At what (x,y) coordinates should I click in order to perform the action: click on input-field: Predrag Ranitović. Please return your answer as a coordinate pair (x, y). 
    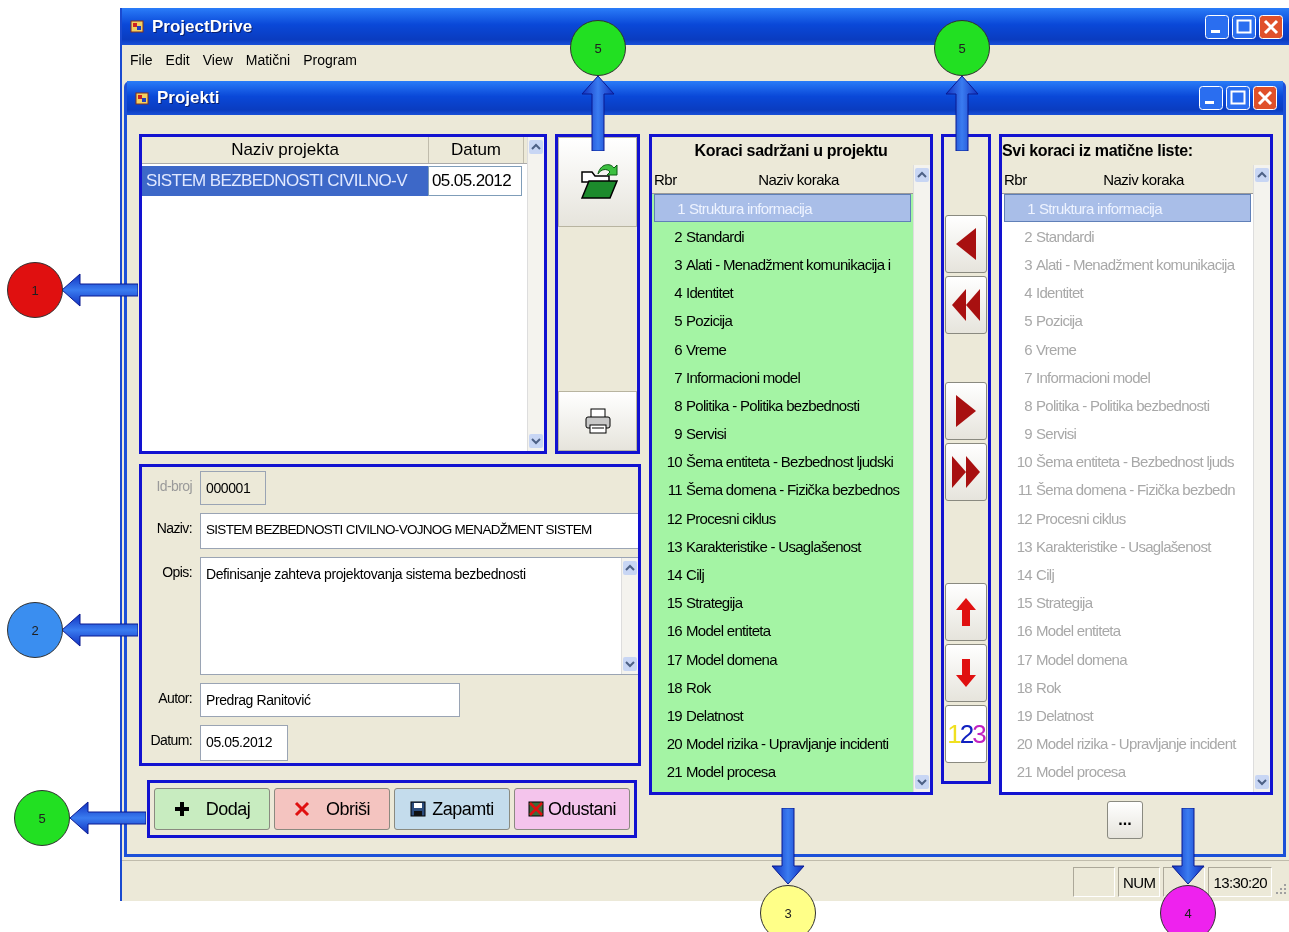
    Looking at the image, I should click on (330, 700).